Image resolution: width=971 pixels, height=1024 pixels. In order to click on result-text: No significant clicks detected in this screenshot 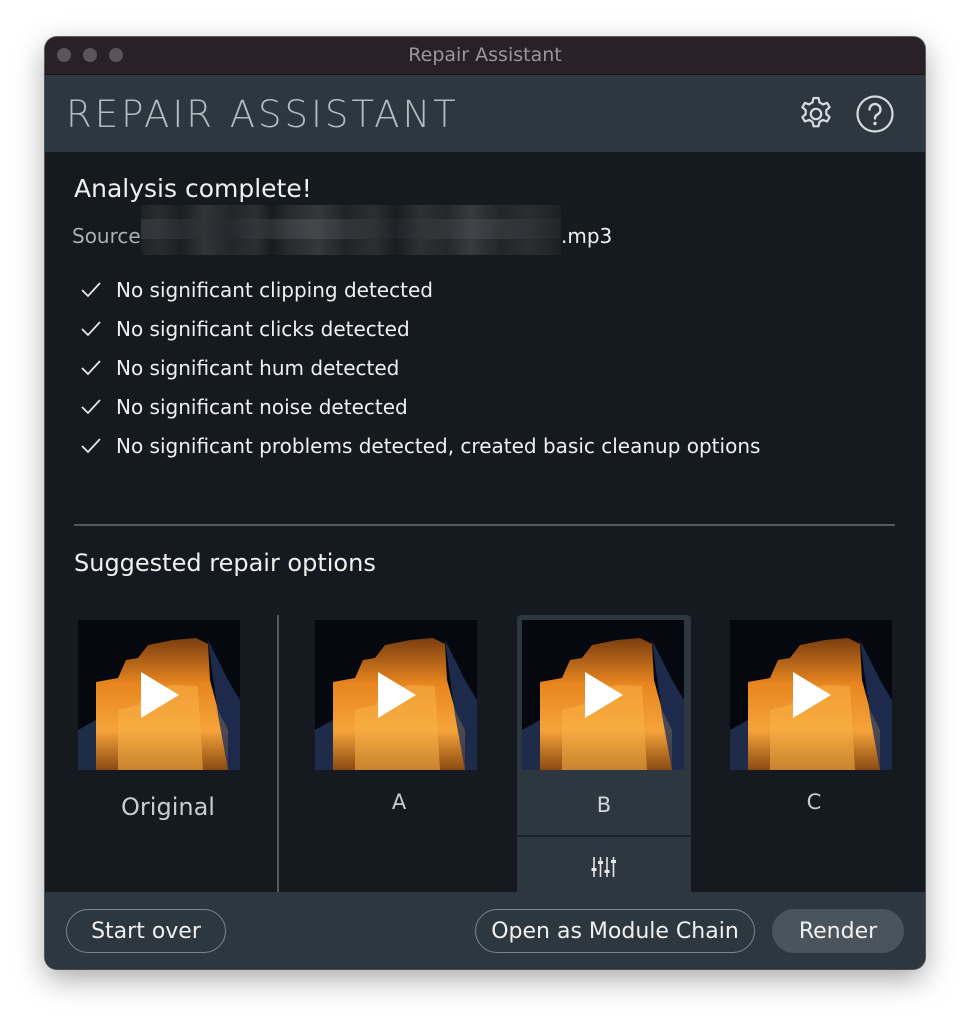, I will do `click(263, 328)`.